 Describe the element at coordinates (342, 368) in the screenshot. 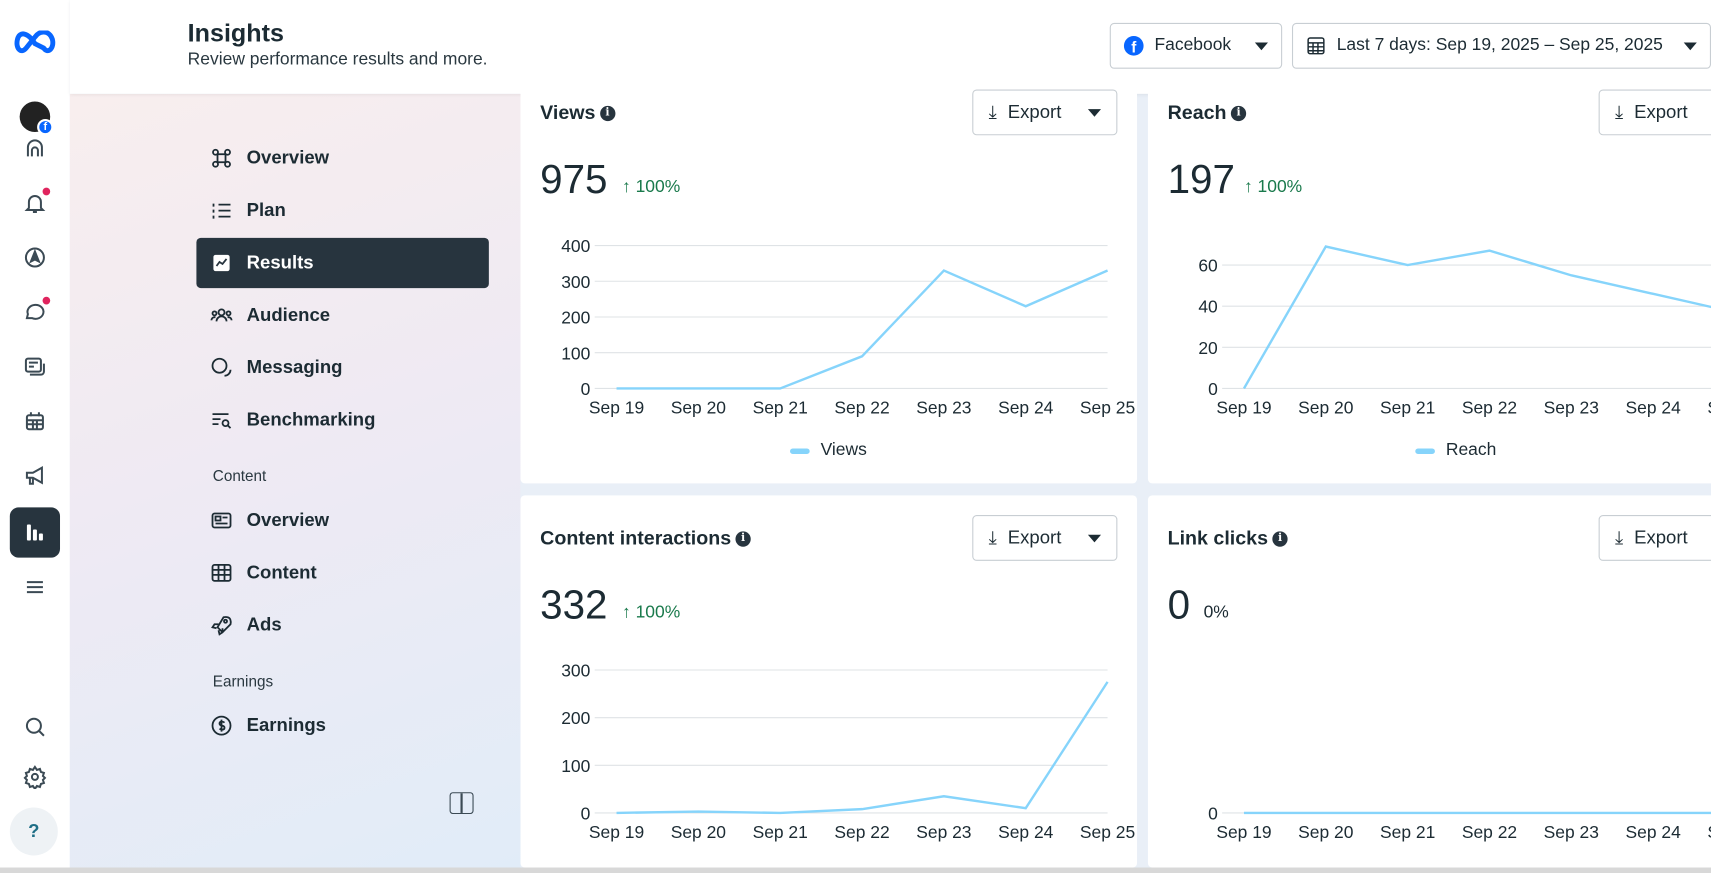

I see `nav-item-messaging: Messaging` at that location.